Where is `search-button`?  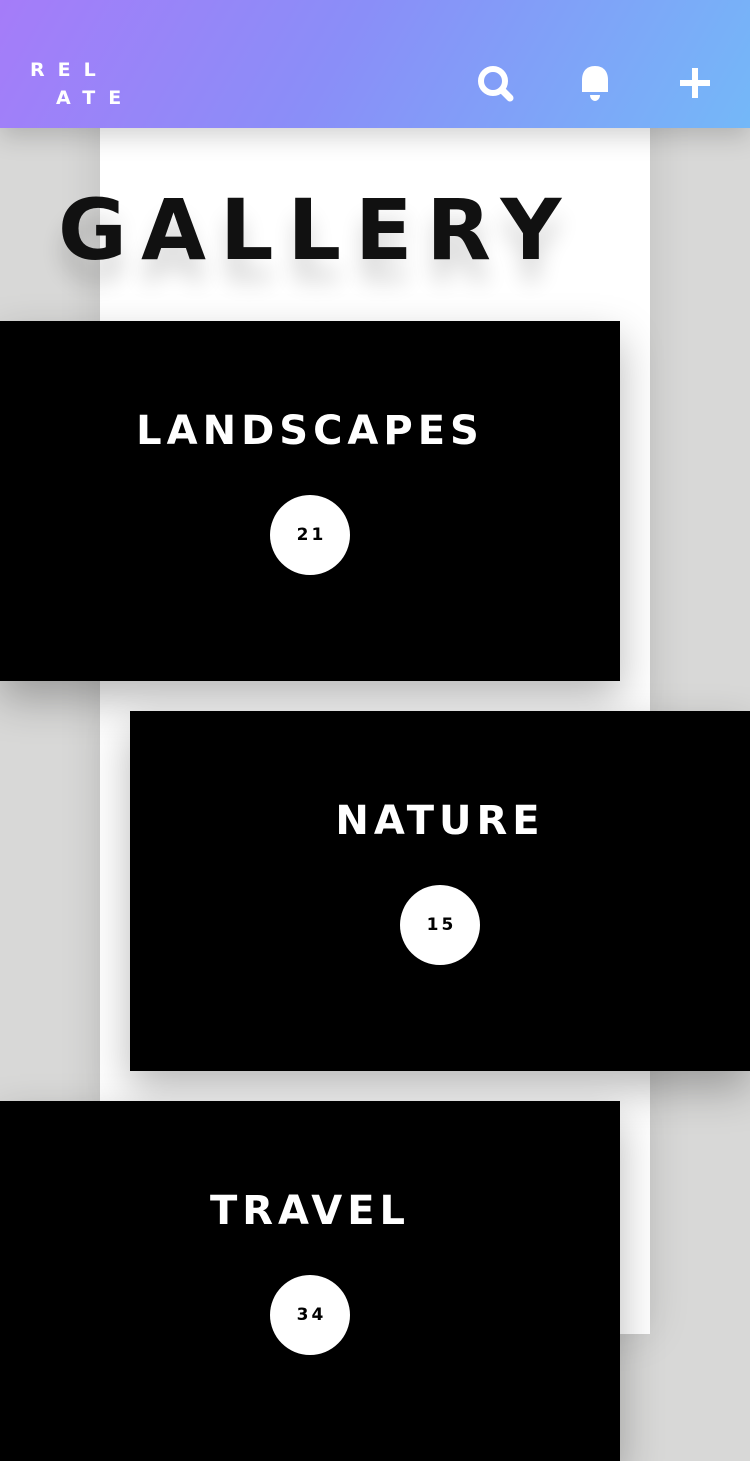
search-button is located at coordinates (495, 83).